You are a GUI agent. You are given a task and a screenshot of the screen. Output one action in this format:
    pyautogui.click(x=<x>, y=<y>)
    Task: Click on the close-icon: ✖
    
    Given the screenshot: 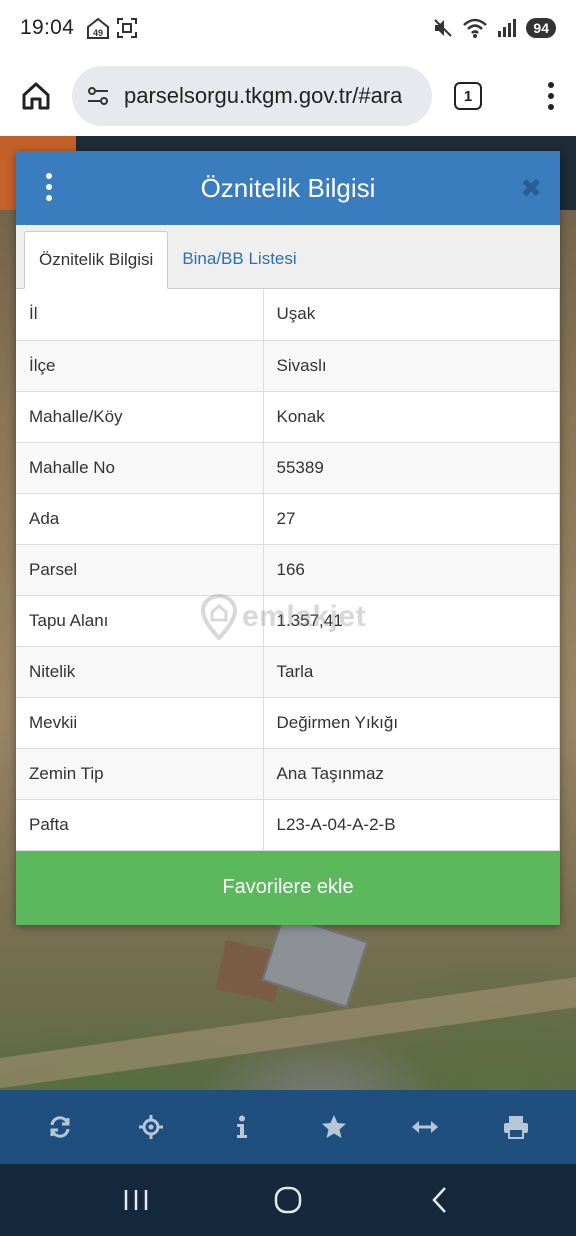 What is the action you would take?
    pyautogui.click(x=531, y=188)
    